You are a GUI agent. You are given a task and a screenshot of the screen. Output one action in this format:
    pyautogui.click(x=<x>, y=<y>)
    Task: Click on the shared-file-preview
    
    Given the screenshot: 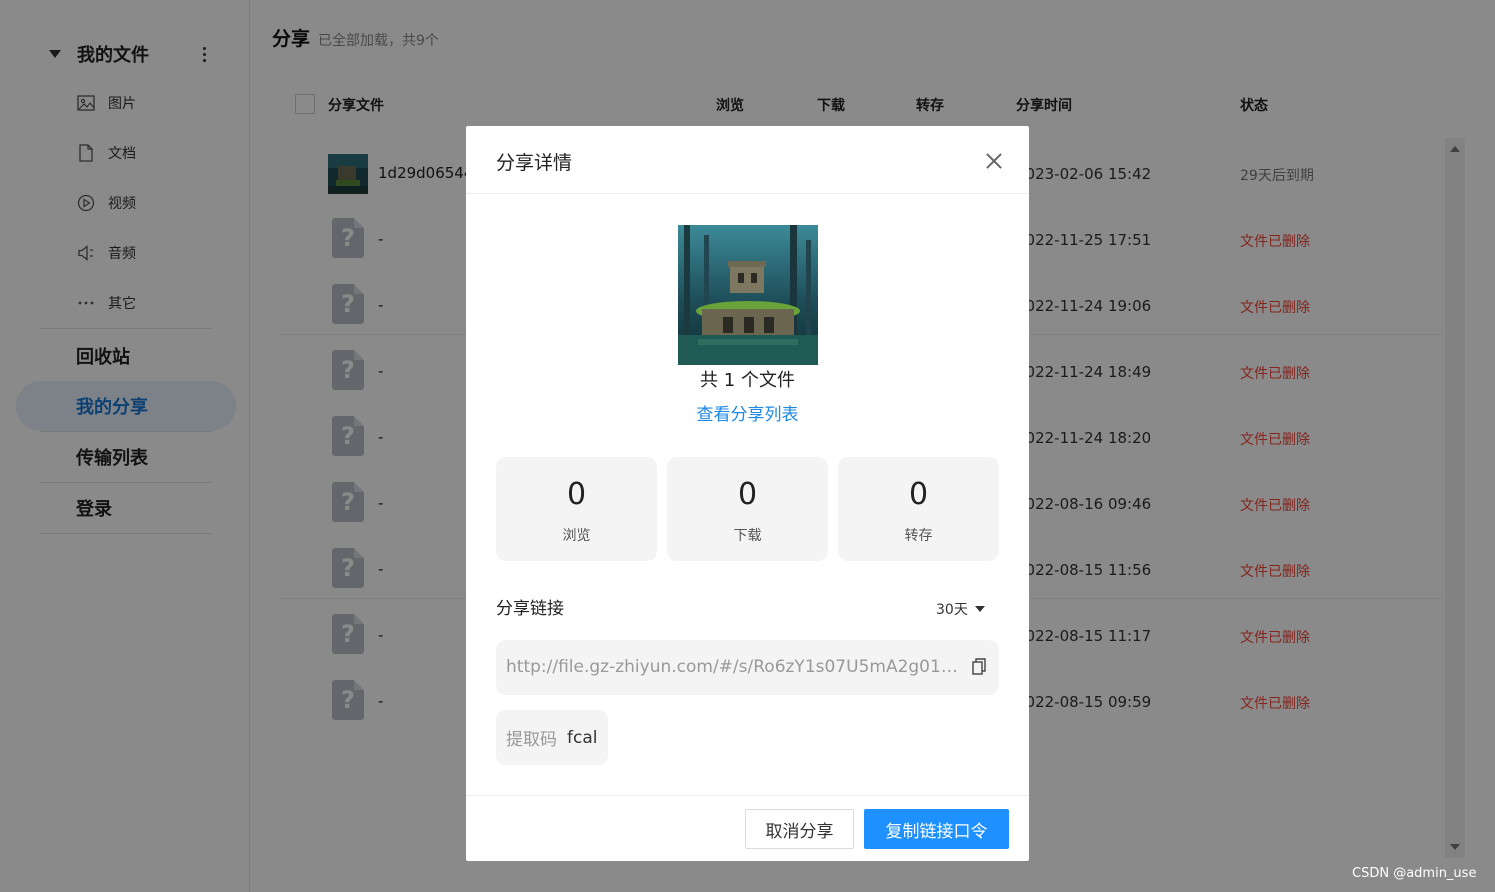 What is the action you would take?
    pyautogui.click(x=748, y=295)
    